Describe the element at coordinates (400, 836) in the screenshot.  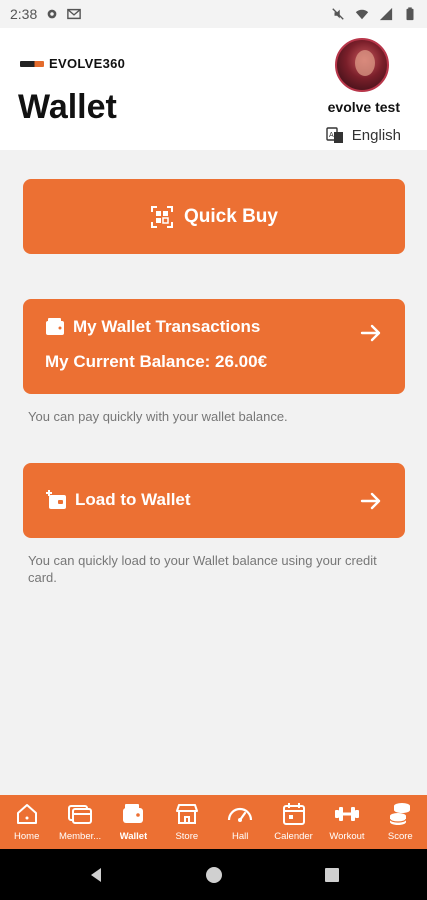
I see `nav-label: Score` at that location.